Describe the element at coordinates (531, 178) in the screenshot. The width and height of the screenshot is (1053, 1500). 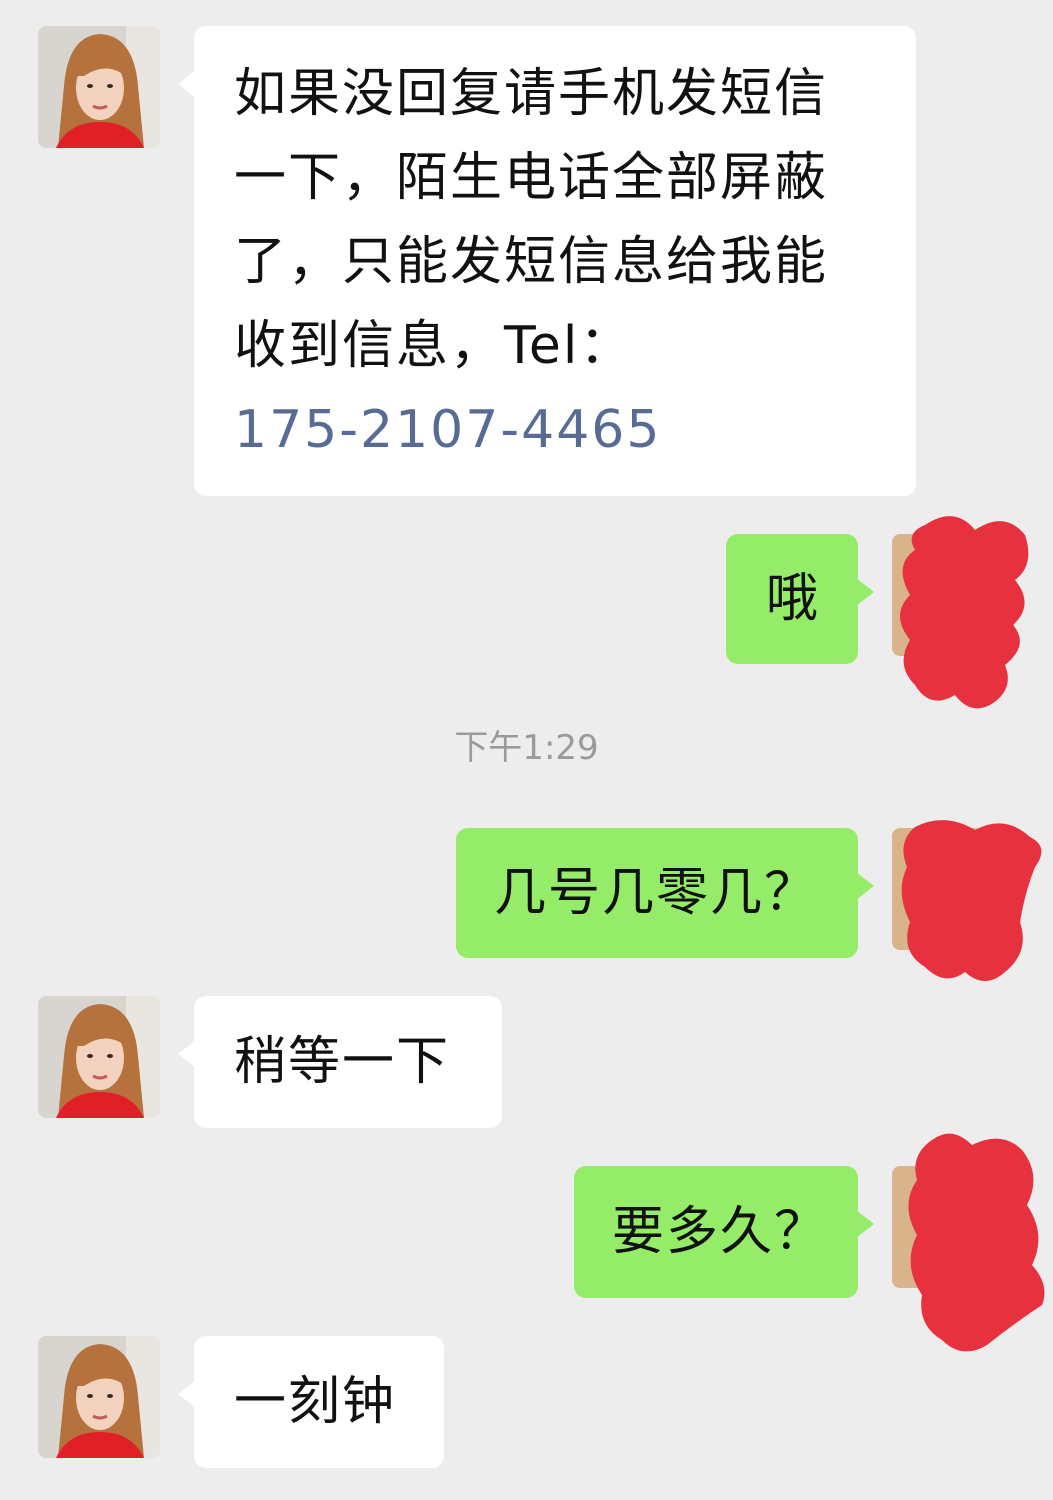
I see `message-line: 一下，陌生电话全部屏蔽` at that location.